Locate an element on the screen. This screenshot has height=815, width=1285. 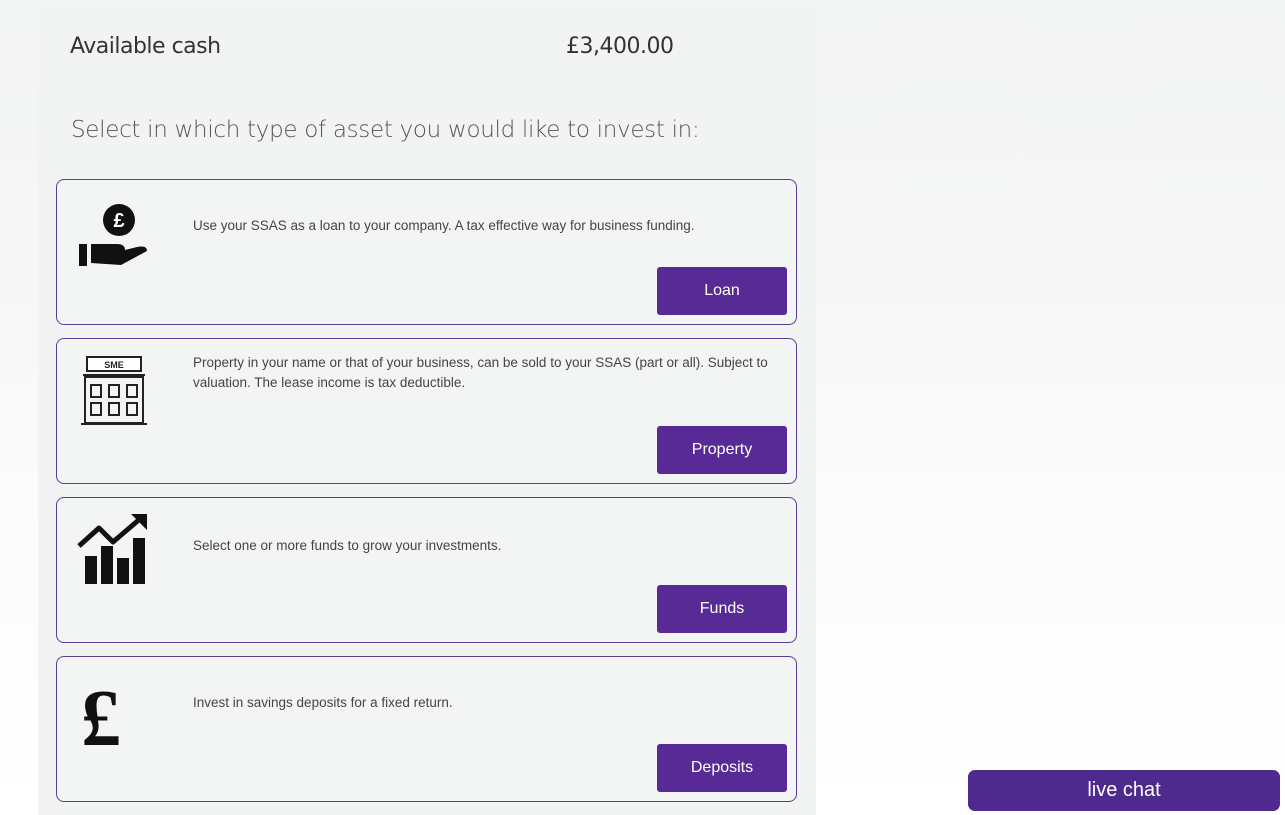
loan-button: Loan is located at coordinates (722, 291).